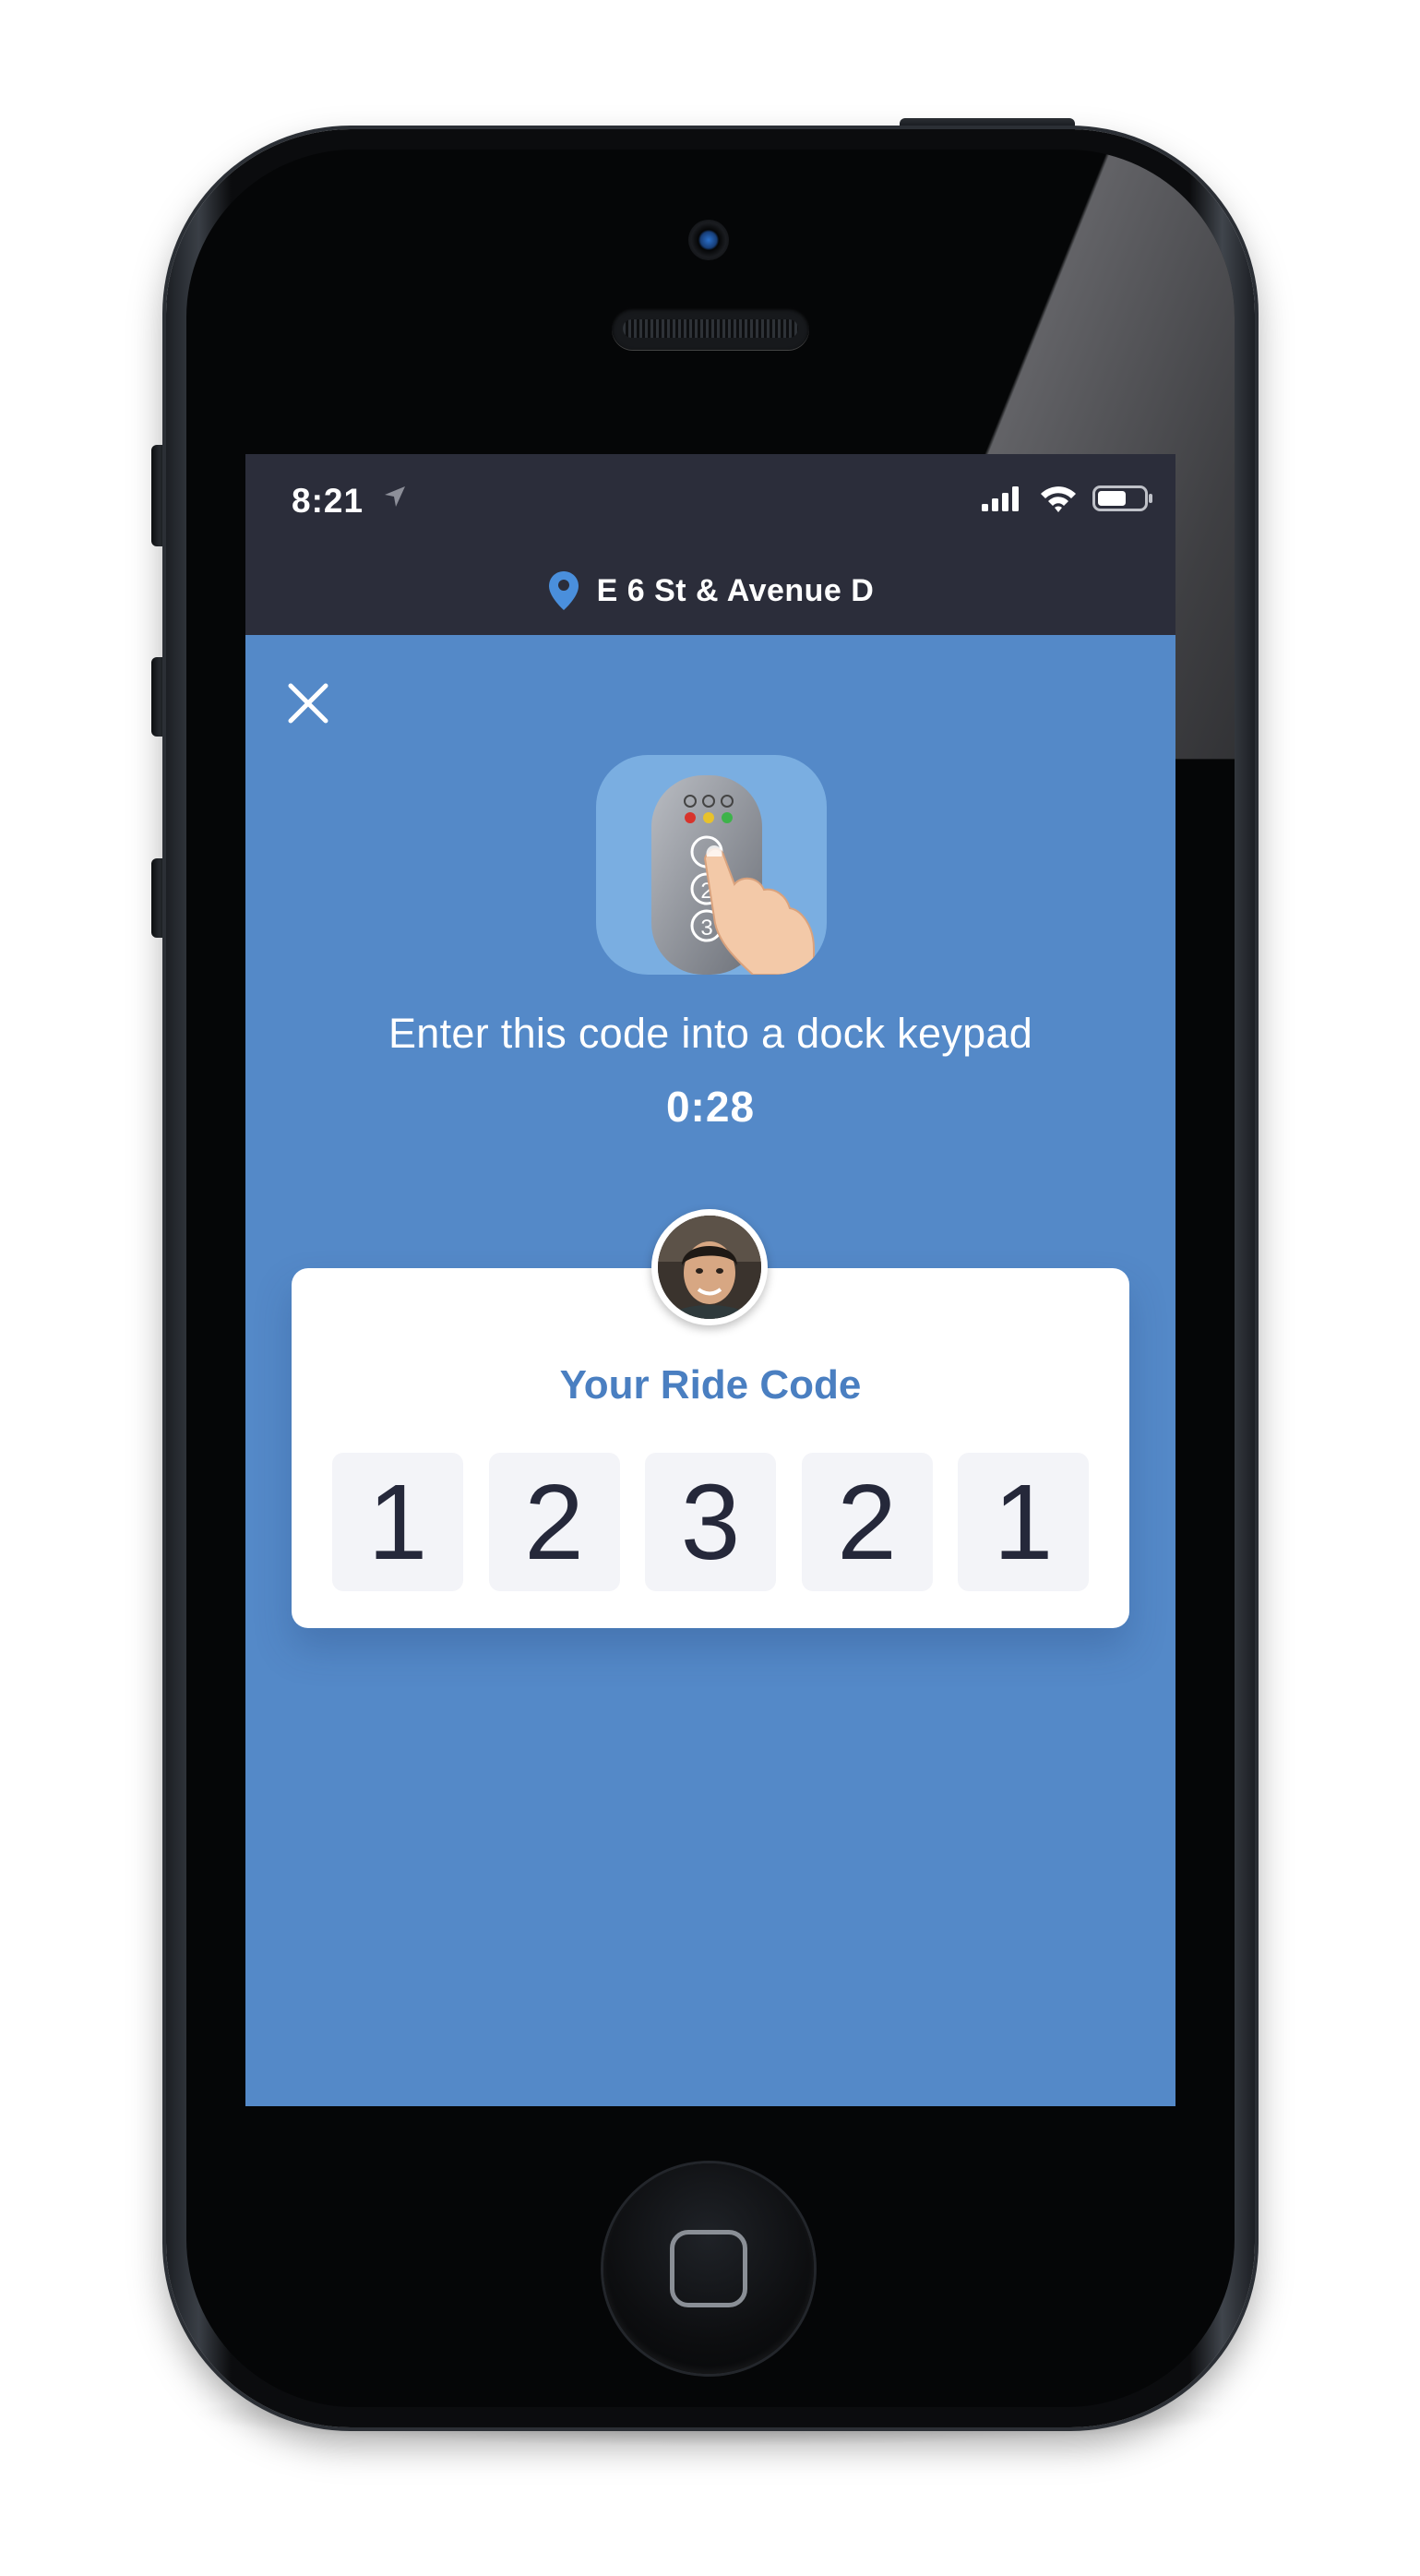 The height and width of the screenshot is (2576, 1420). What do you see at coordinates (735, 590) in the screenshot?
I see `station-name: E 6 St & Avenue D` at bounding box center [735, 590].